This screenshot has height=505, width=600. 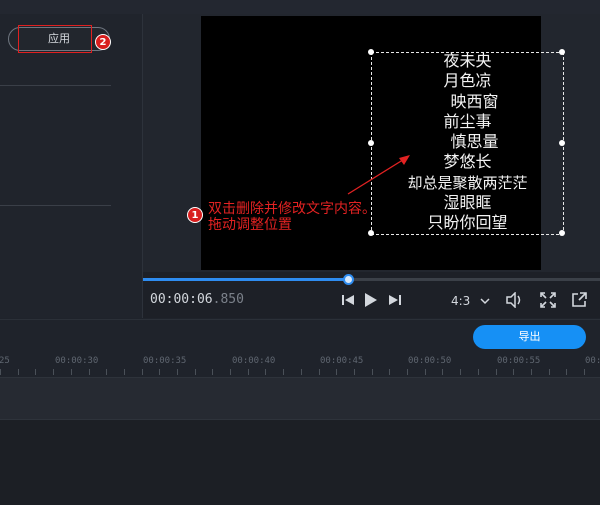 What do you see at coordinates (529, 337) in the screenshot?
I see `export-button: 导出` at bounding box center [529, 337].